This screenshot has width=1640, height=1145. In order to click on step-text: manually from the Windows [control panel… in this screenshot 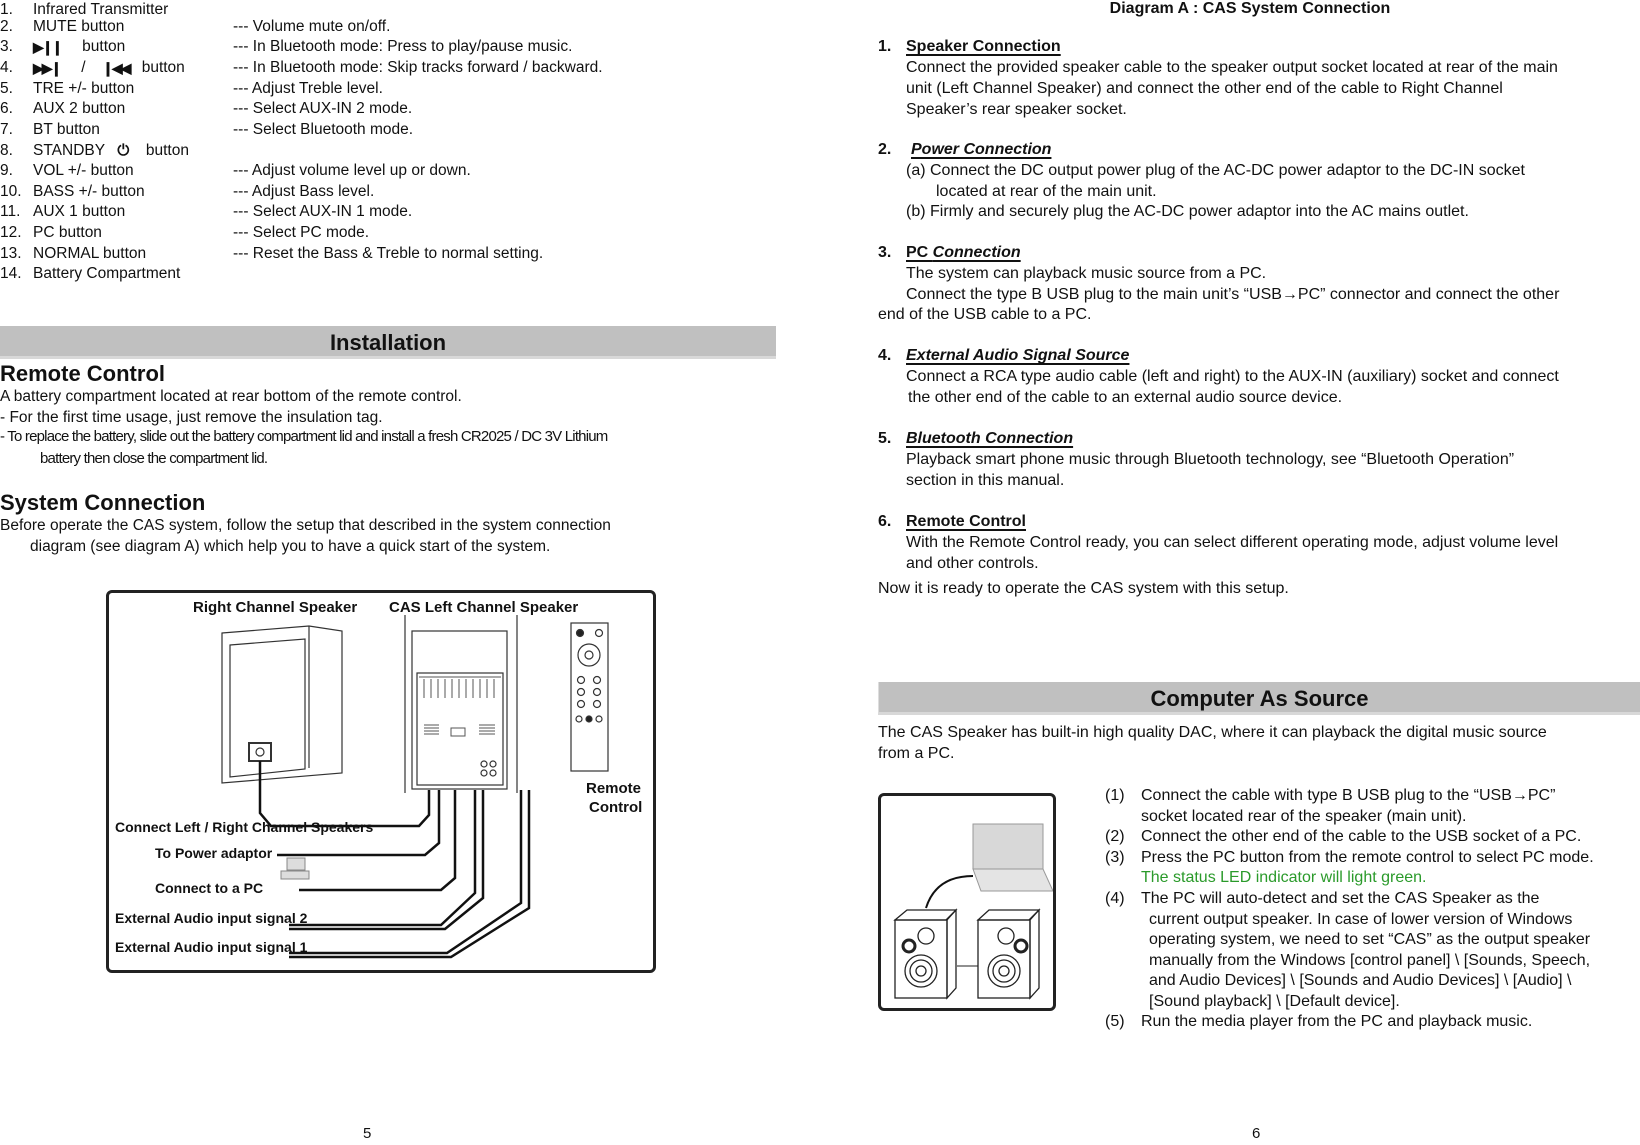, I will do `click(1370, 960)`.